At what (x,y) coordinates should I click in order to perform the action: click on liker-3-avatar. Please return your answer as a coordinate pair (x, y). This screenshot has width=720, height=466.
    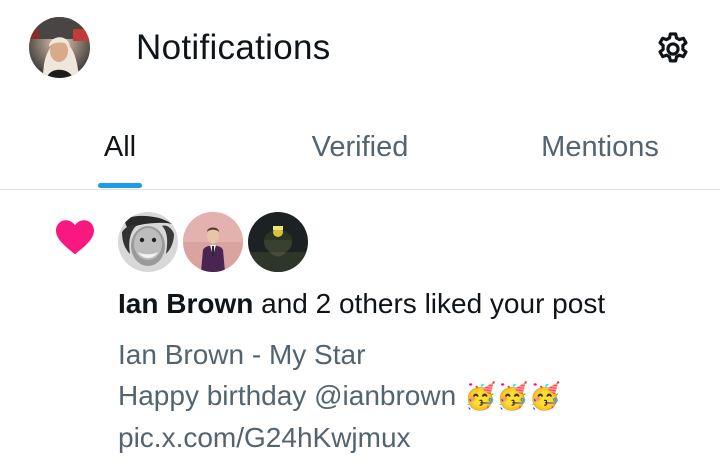
    Looking at the image, I should click on (278, 242).